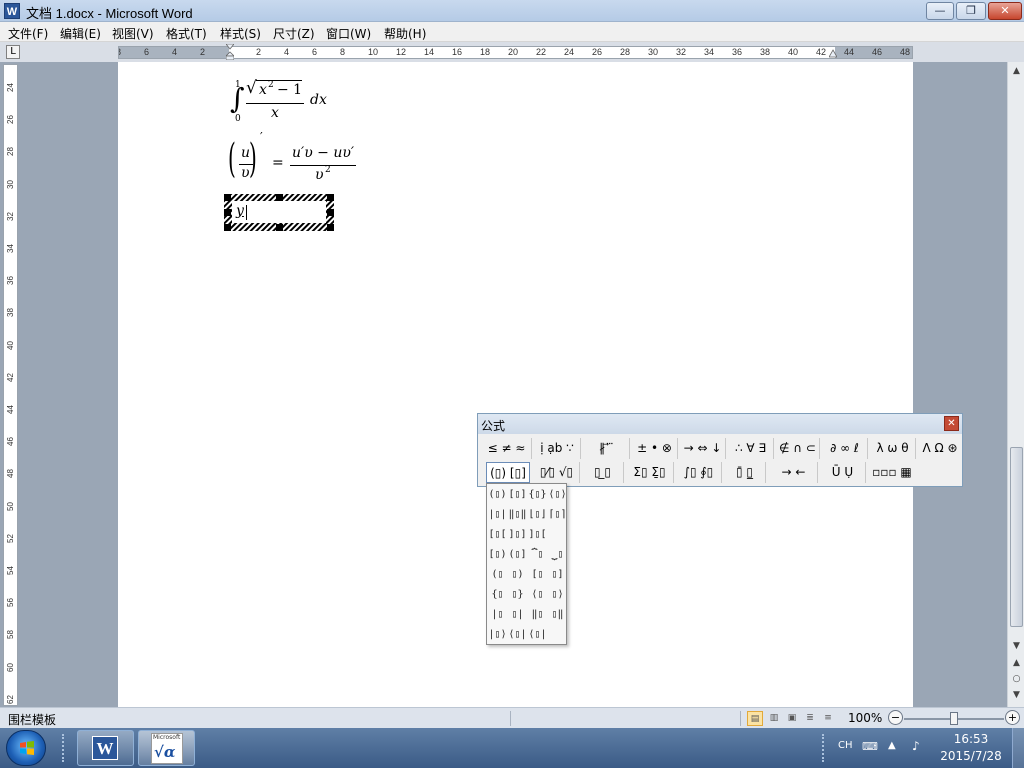 The height and width of the screenshot is (768, 1024). Describe the element at coordinates (348, 33) in the screenshot. I see `menu-window: 窗口(W)` at that location.